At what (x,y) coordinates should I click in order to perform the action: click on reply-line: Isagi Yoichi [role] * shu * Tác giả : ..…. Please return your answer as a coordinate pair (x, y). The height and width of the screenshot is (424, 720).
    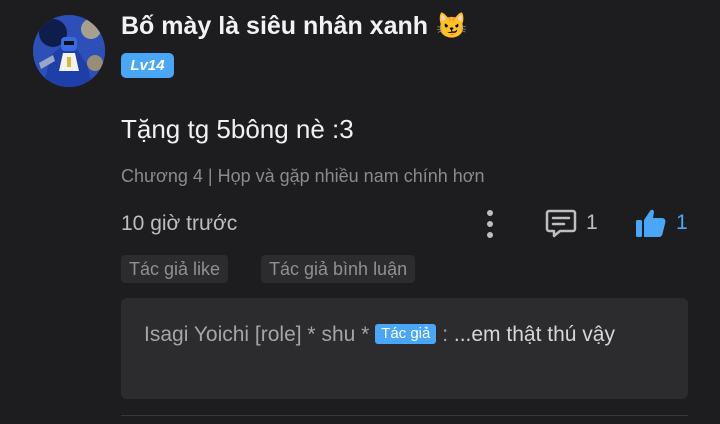
    Looking at the image, I should click on (404, 335).